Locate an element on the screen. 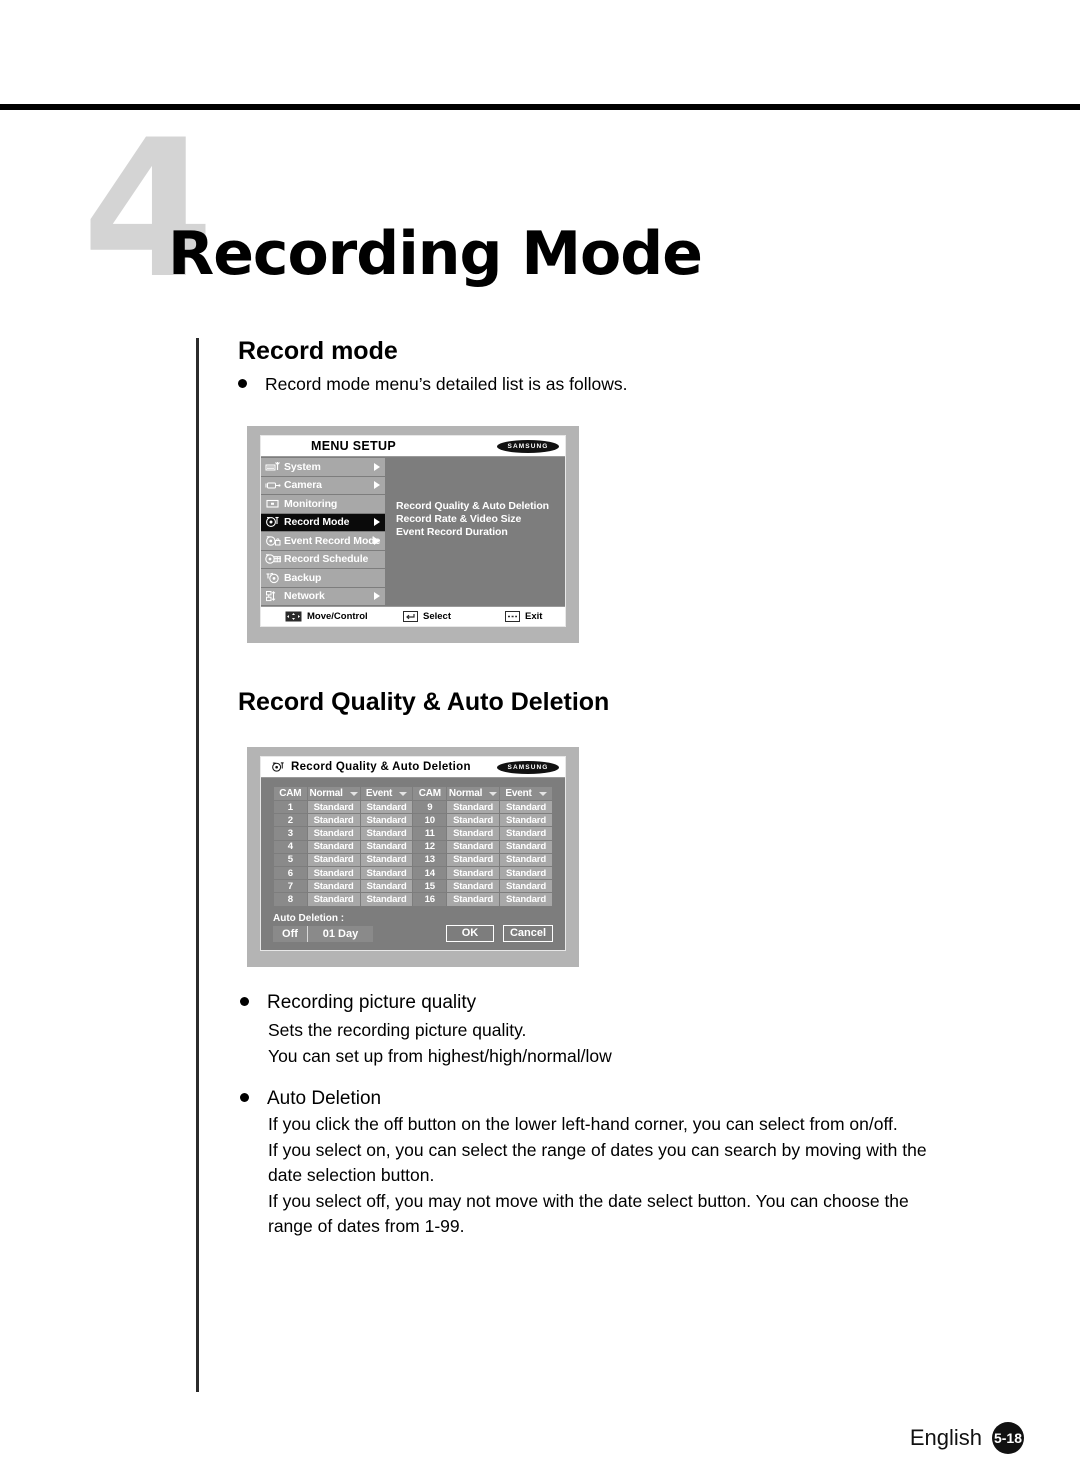 This screenshot has width=1080, height=1479. footer-label: Select is located at coordinates (437, 616).